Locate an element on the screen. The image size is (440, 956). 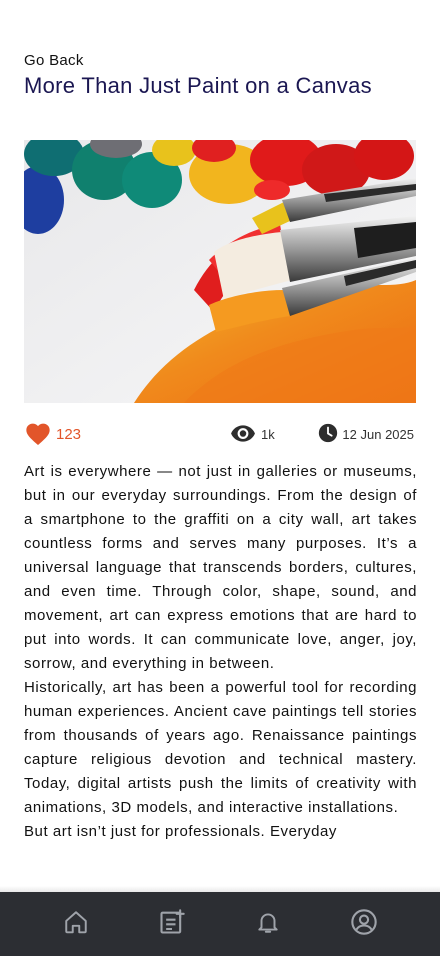
like-button: 123 is located at coordinates (52, 434).